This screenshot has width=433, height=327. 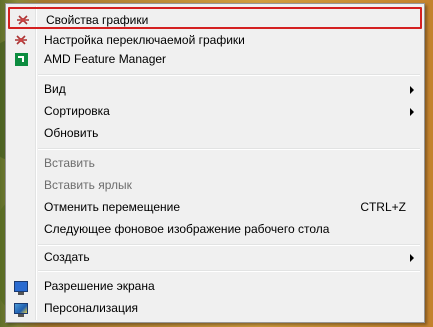 I want to click on amd-icon, so click(x=21, y=59).